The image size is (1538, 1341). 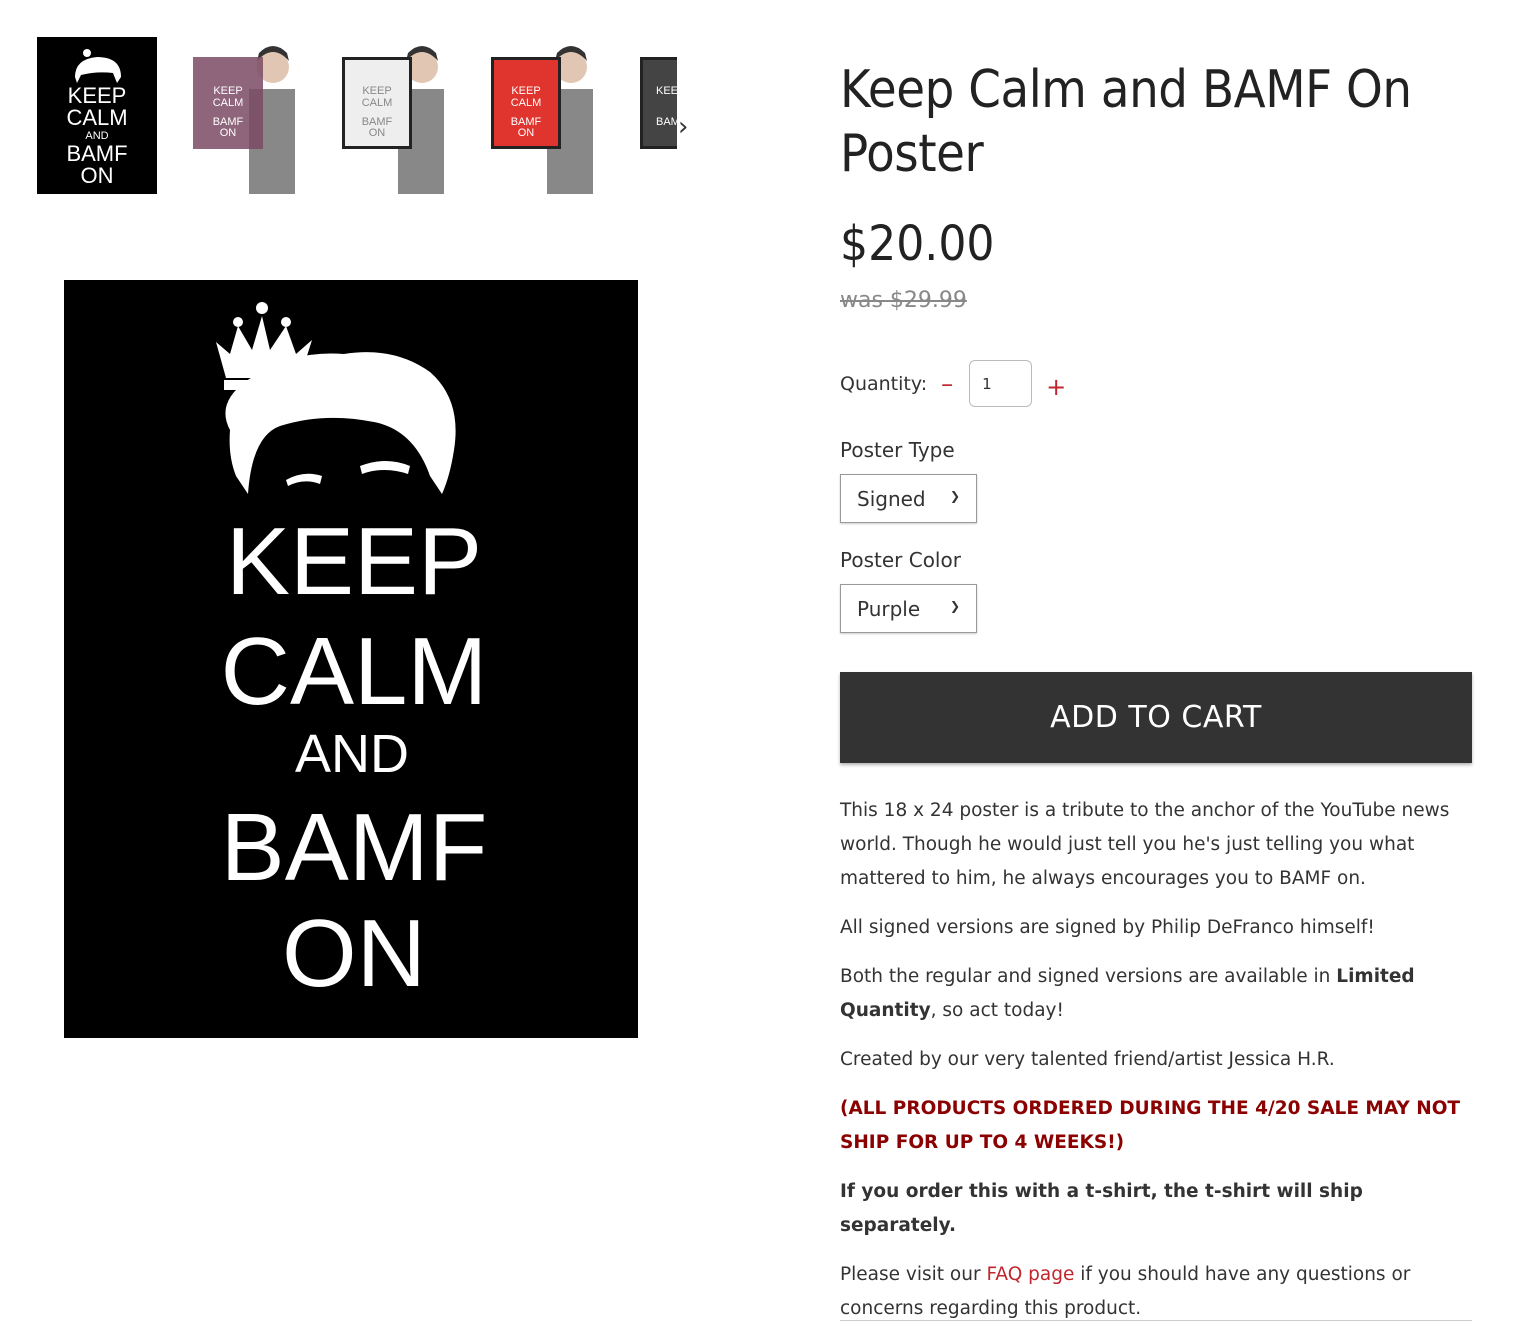 I want to click on thumb4-on: ON, so click(x=526, y=133).